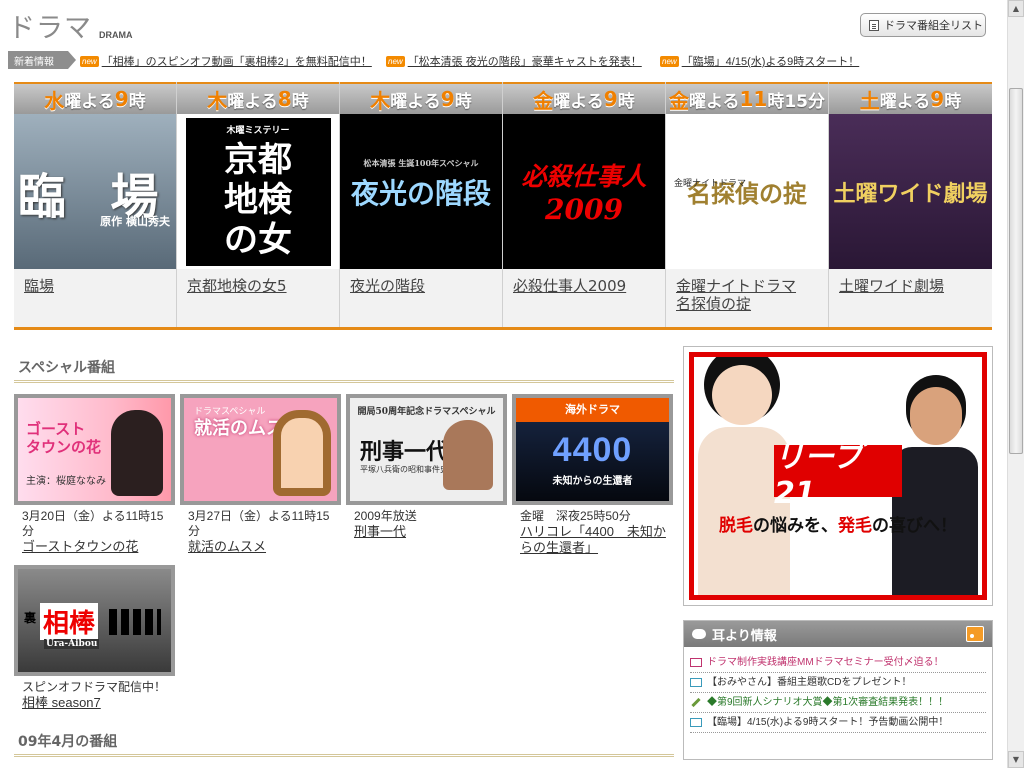 This screenshot has height=768, width=1024. I want to click on vertical-scrollbar: ▲ ▼, so click(1015, 384).